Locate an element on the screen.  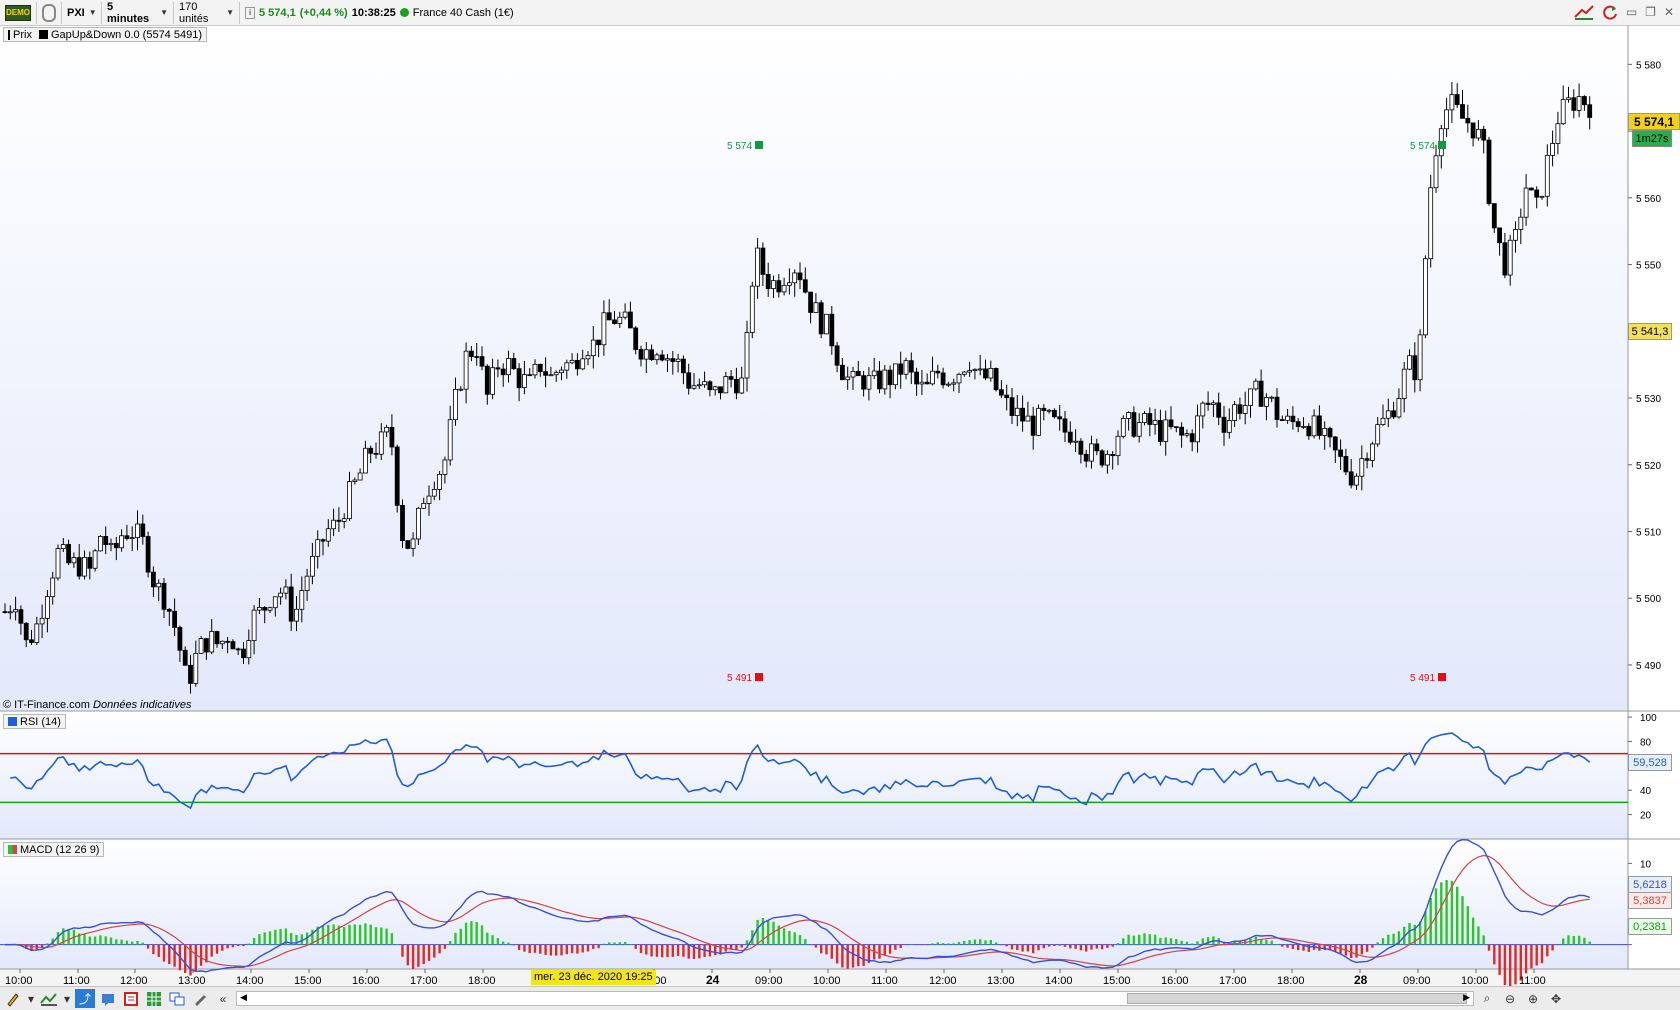
timeframe-selector: 5 minutes ▼ is located at coordinates (138, 13).